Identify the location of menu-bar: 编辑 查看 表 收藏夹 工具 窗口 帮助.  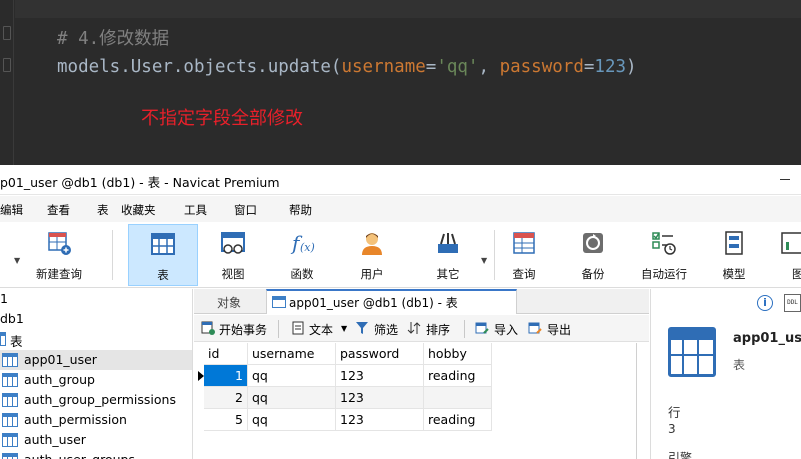
(400, 209).